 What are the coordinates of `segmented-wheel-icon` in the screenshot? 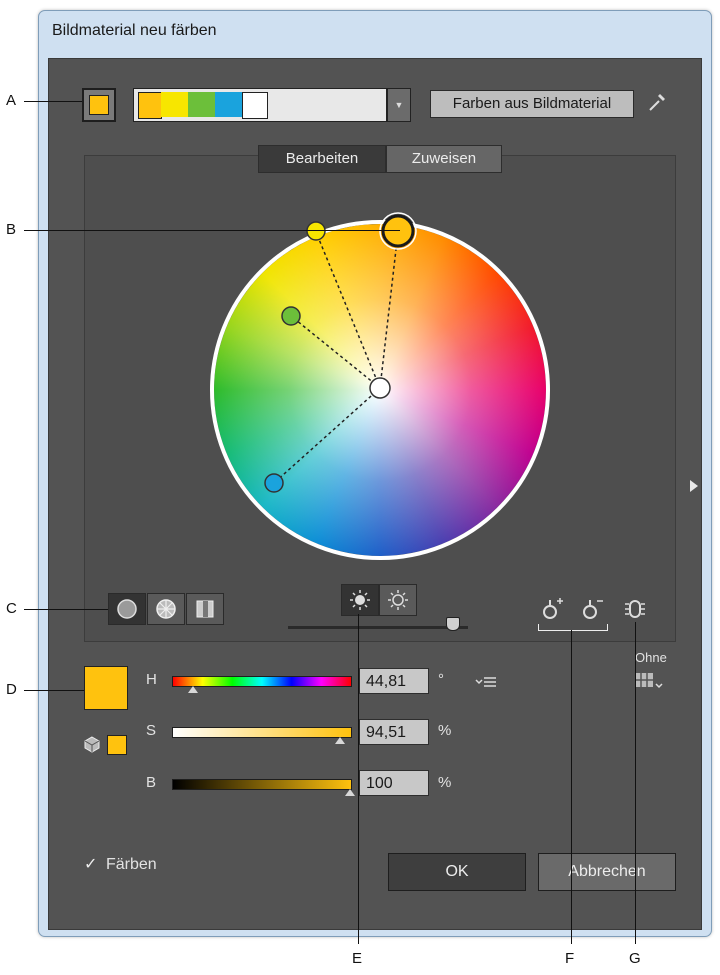 It's located at (166, 609).